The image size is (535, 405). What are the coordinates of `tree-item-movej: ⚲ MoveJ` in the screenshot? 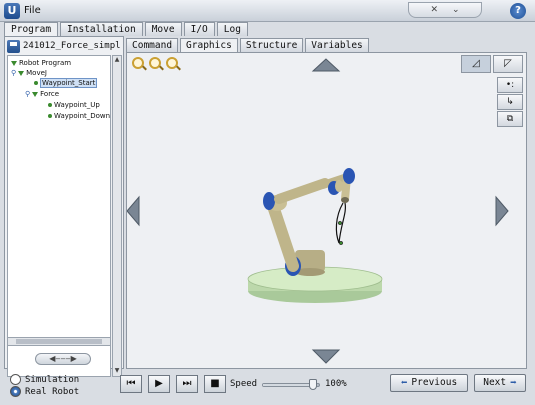 It's located at (29, 73).